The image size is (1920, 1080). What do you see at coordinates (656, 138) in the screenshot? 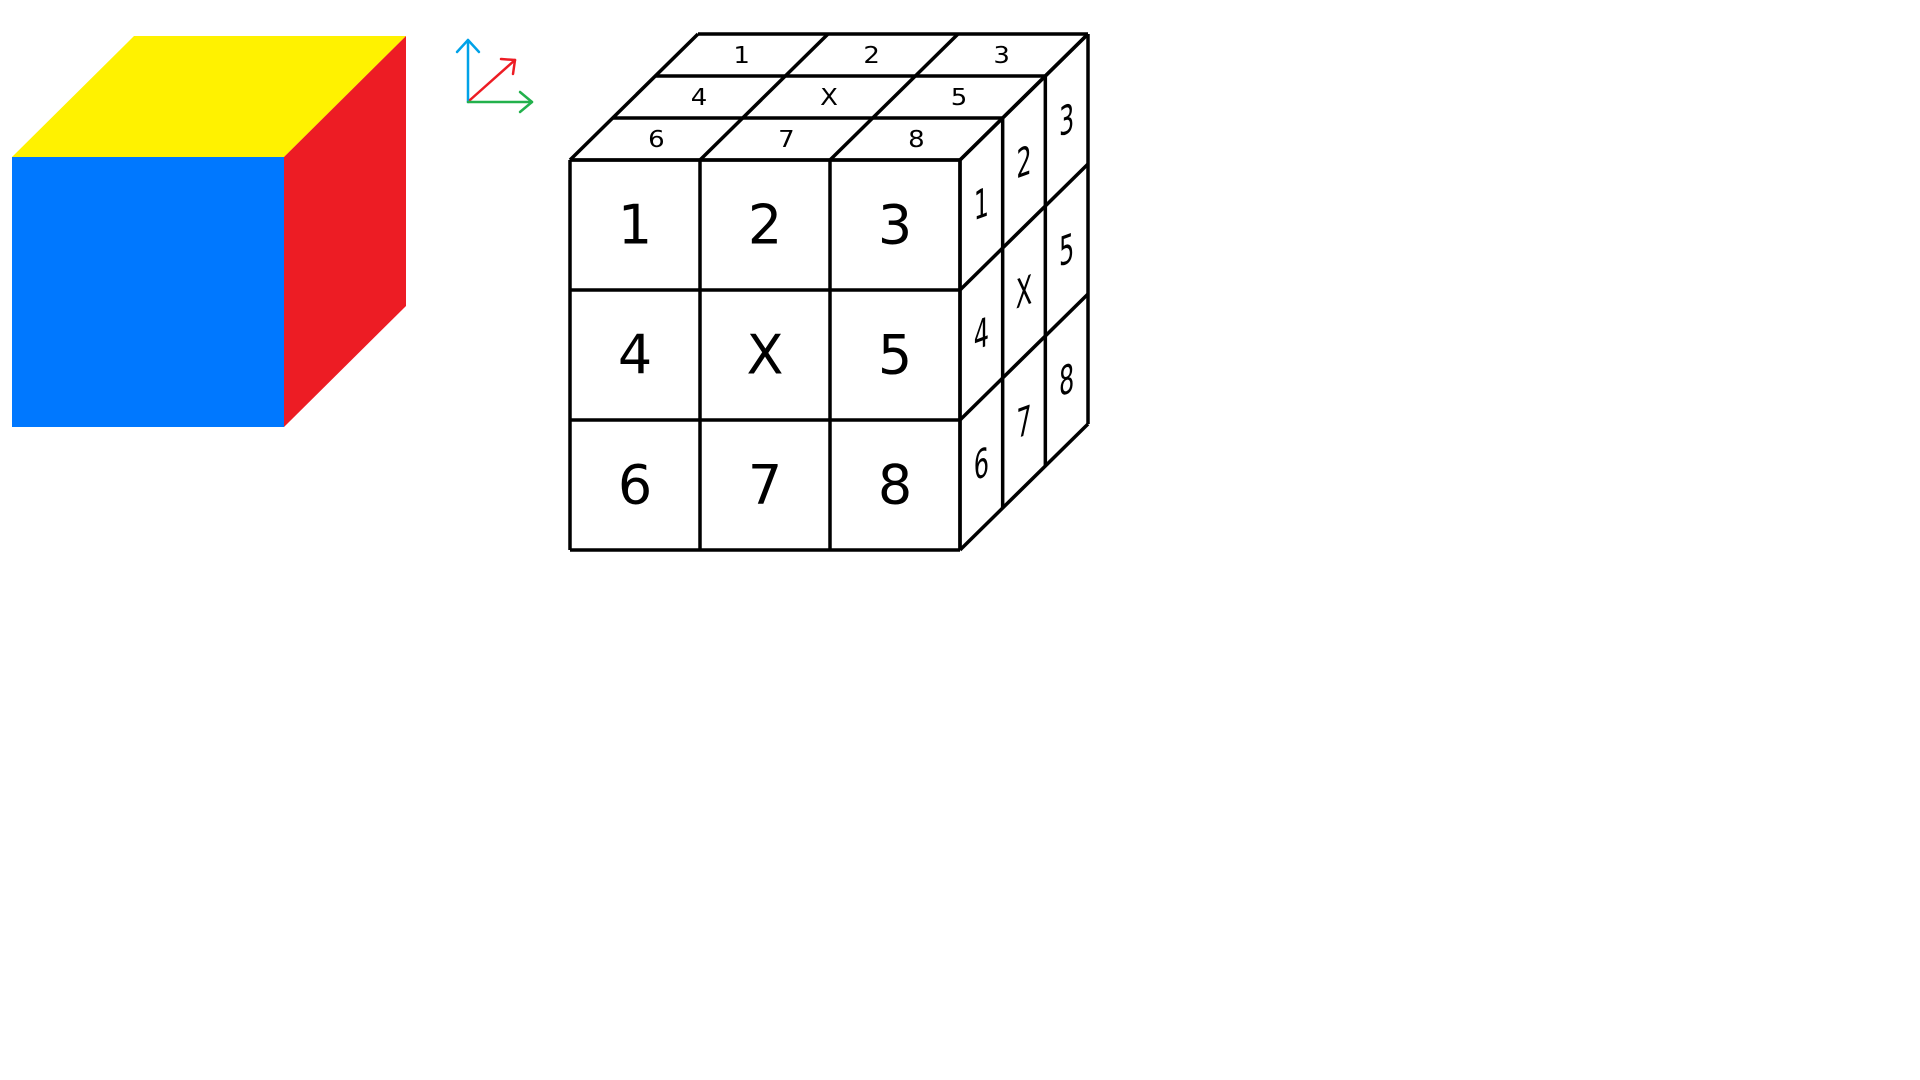
I see `top-cell-label: 6` at bounding box center [656, 138].